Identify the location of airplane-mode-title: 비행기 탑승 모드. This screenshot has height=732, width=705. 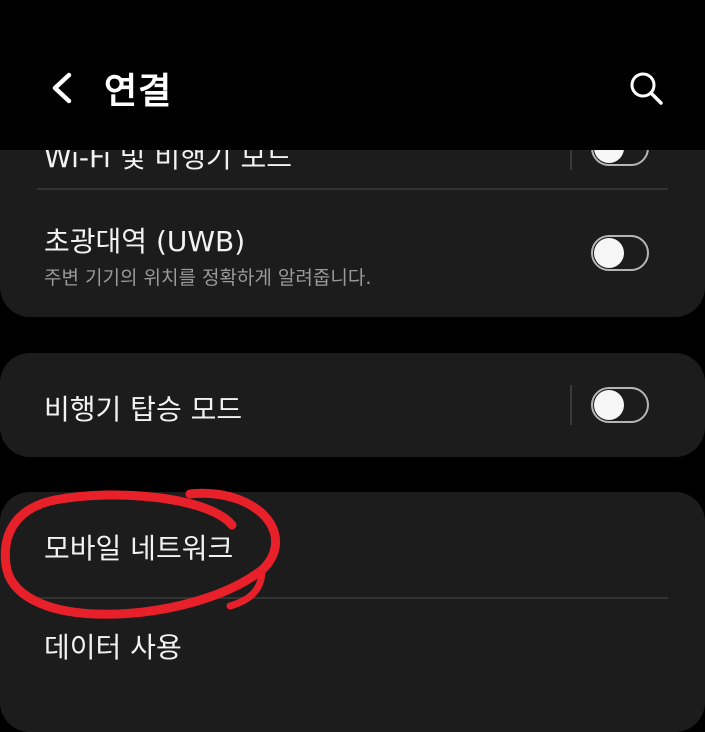
(143, 409).